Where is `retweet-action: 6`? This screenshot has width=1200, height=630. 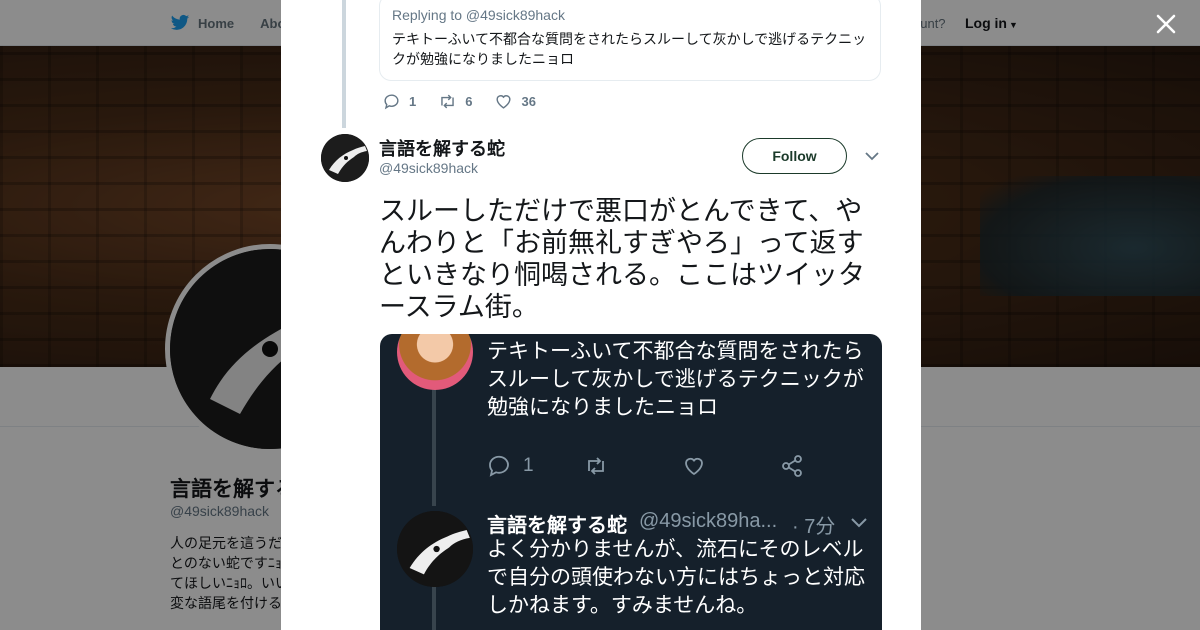
retweet-action: 6 is located at coordinates (455, 101).